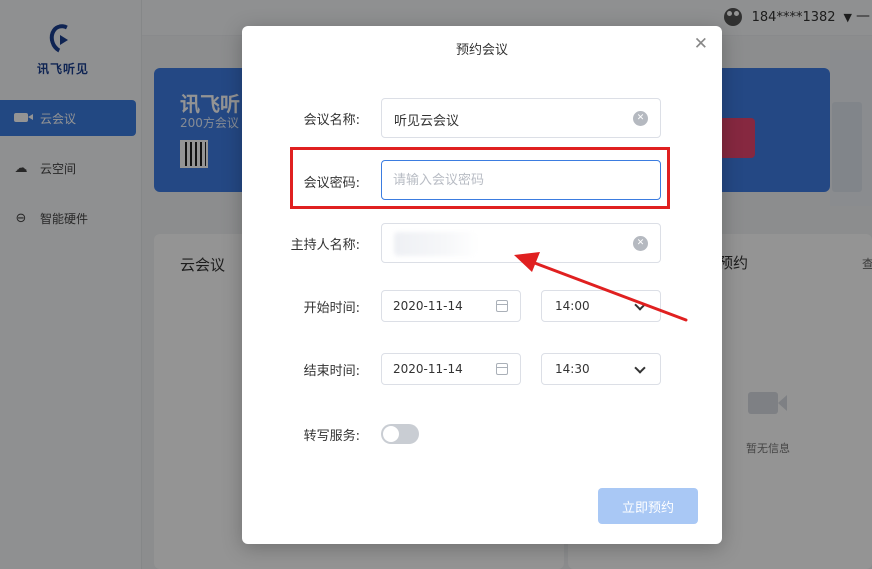 The height and width of the screenshot is (569, 872). I want to click on host-name-field: ✕, so click(521, 243).